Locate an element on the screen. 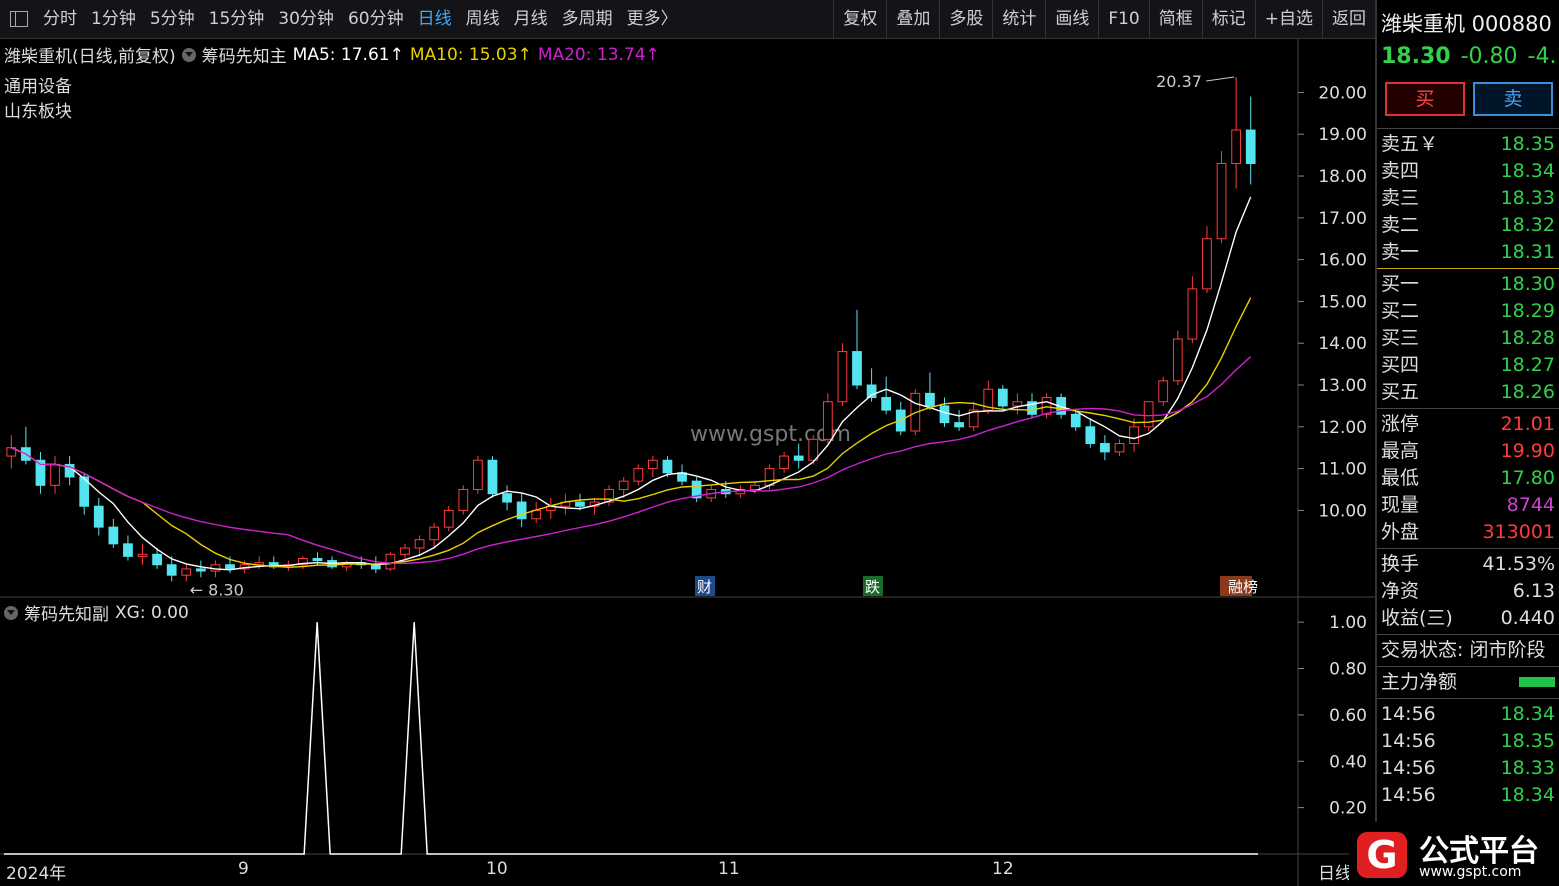 The image size is (1559, 886). ask-value: 18.35 is located at coordinates (1527, 144).